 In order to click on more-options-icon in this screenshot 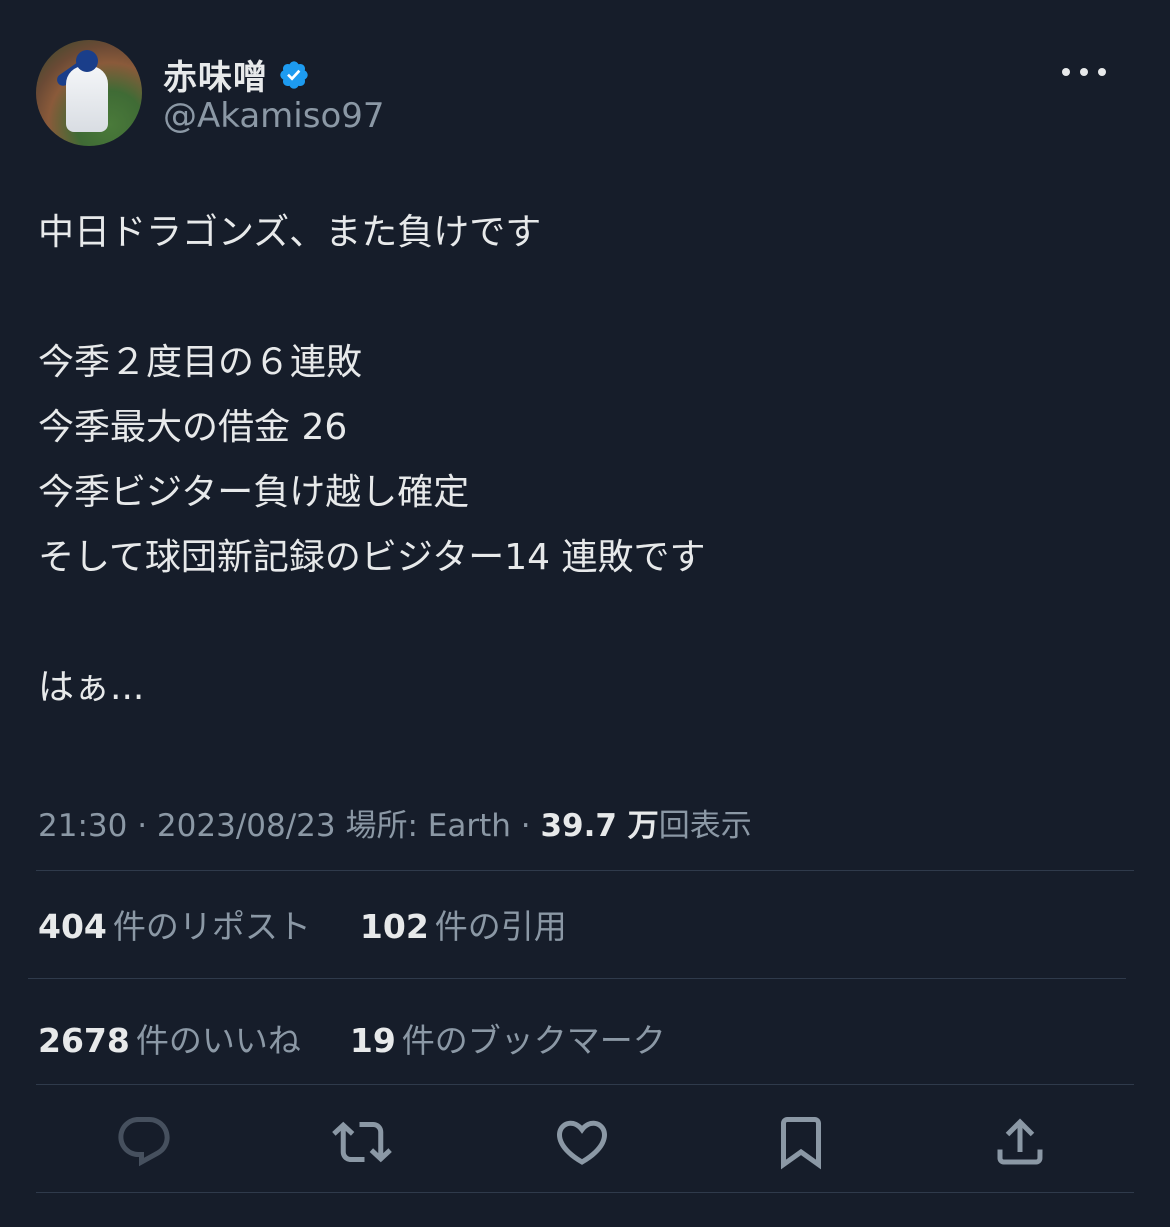, I will do `click(1084, 72)`.